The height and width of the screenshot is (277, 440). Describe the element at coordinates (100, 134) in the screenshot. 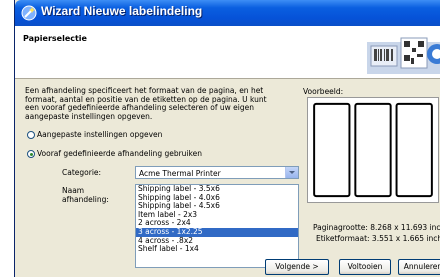

I see `custom-settings-label: Aangepaste instellingen opgeven` at that location.